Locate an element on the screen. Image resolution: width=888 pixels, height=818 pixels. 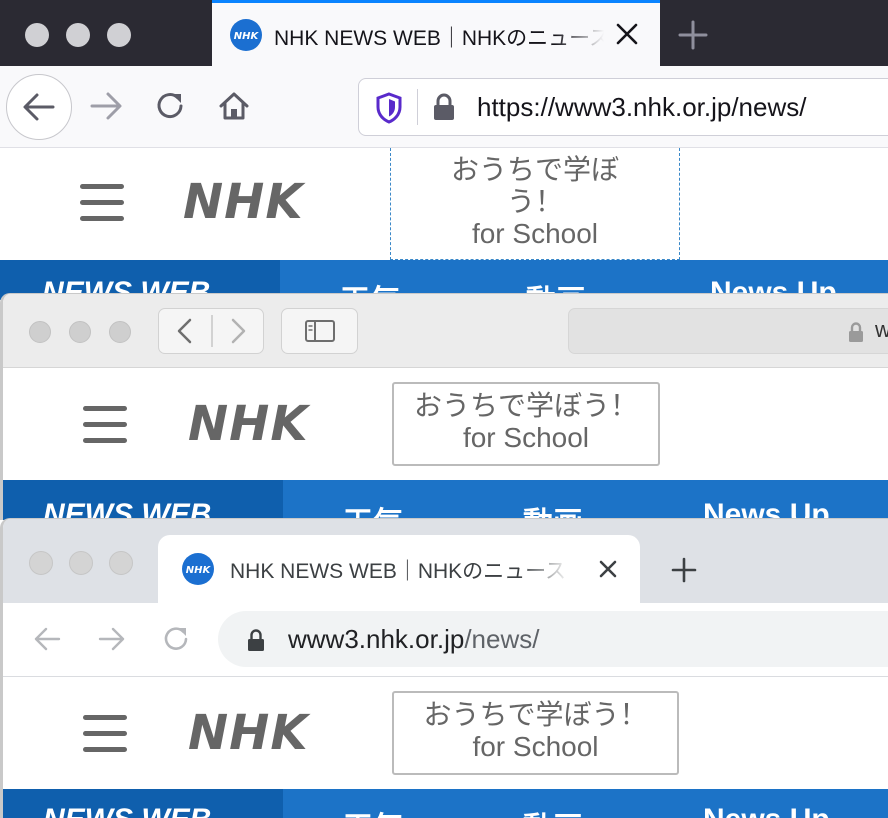
chevron-left-icon is located at coordinates (184, 330).